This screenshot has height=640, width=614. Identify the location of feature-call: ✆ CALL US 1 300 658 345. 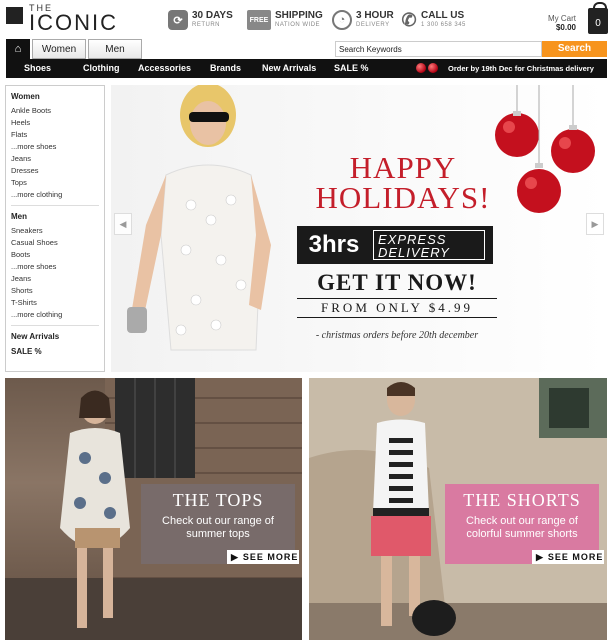
(433, 20).